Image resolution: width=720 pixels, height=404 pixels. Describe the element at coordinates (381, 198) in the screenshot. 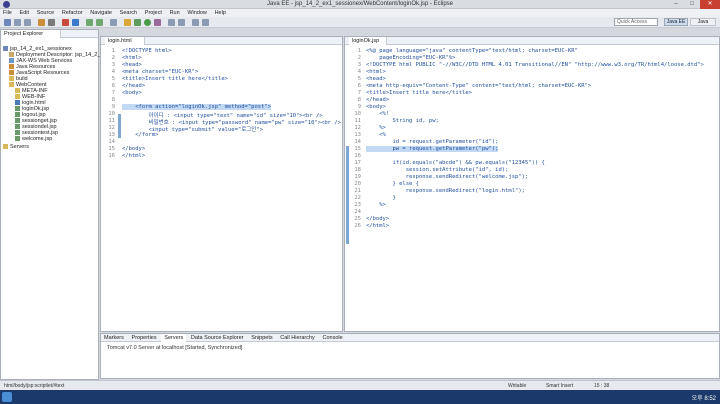

I see `code-line: }` at that location.